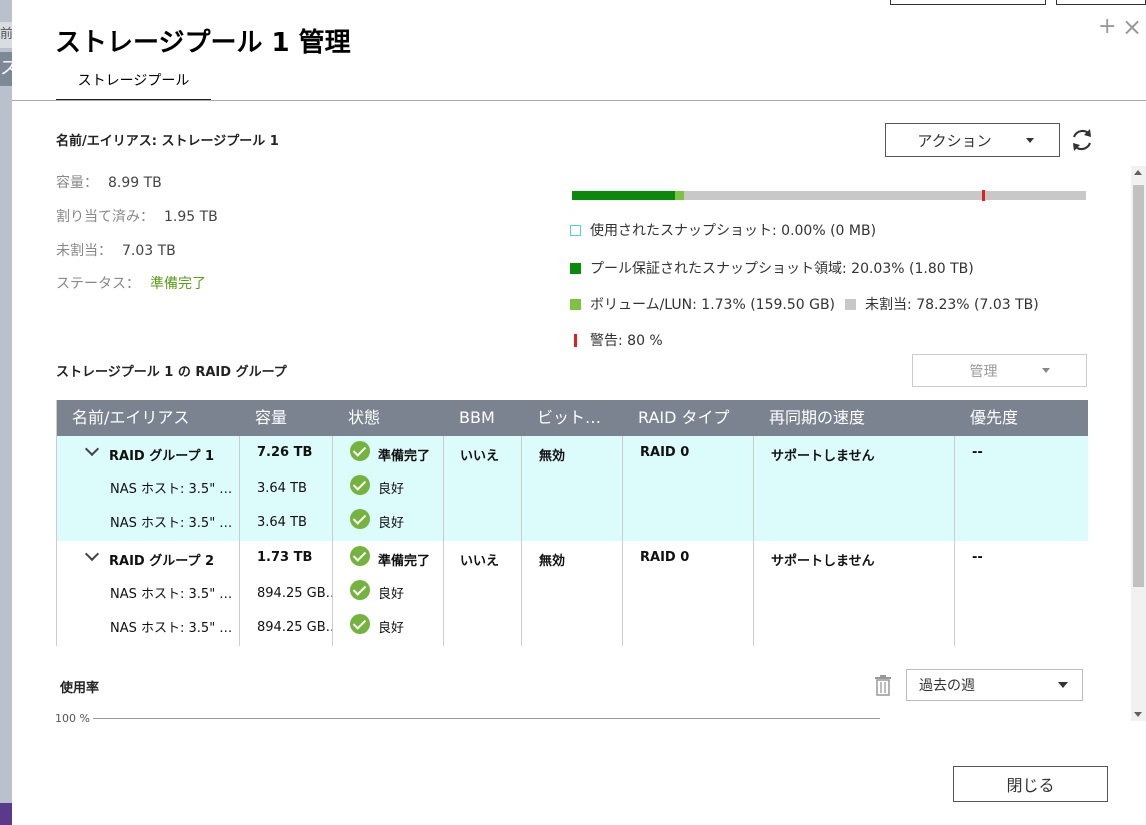 The width and height of the screenshot is (1146, 825). I want to click on legend-snapshot-reserved: プール保証されたスナップショット領域: 20.03% (1.80 TB), so click(772, 268).